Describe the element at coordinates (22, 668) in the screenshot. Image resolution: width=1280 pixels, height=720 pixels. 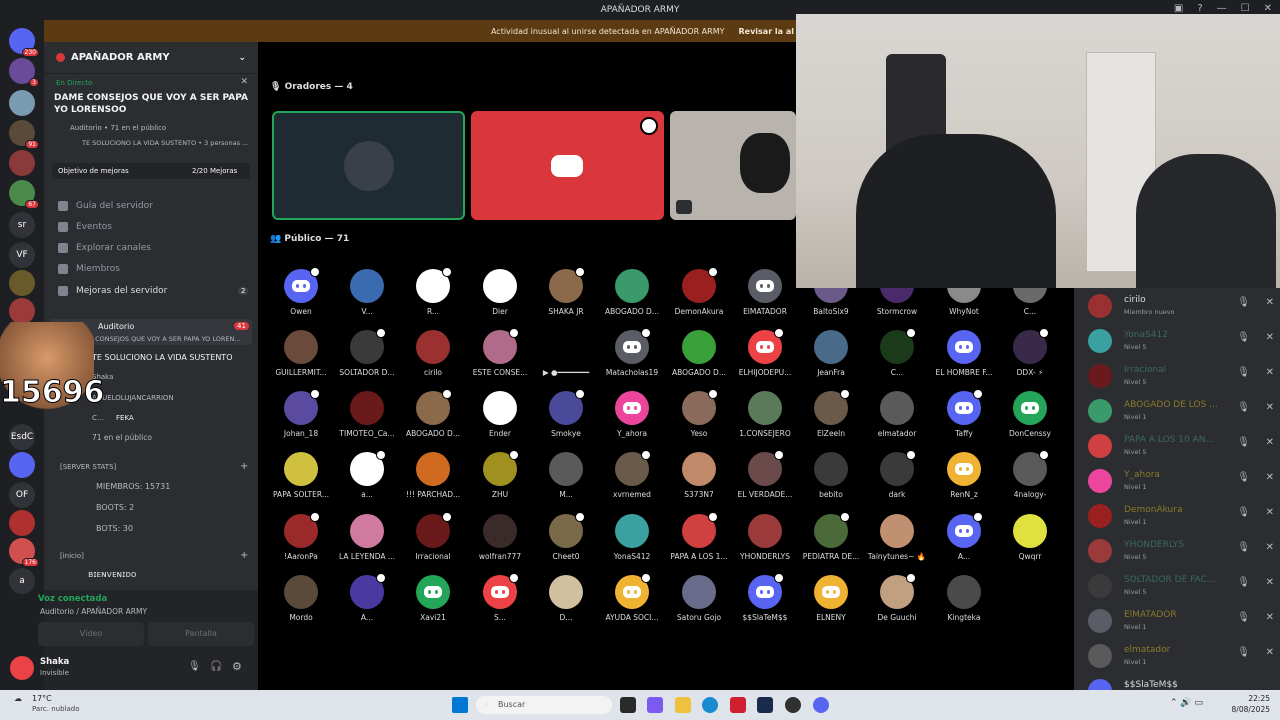
I see `avatar` at that location.